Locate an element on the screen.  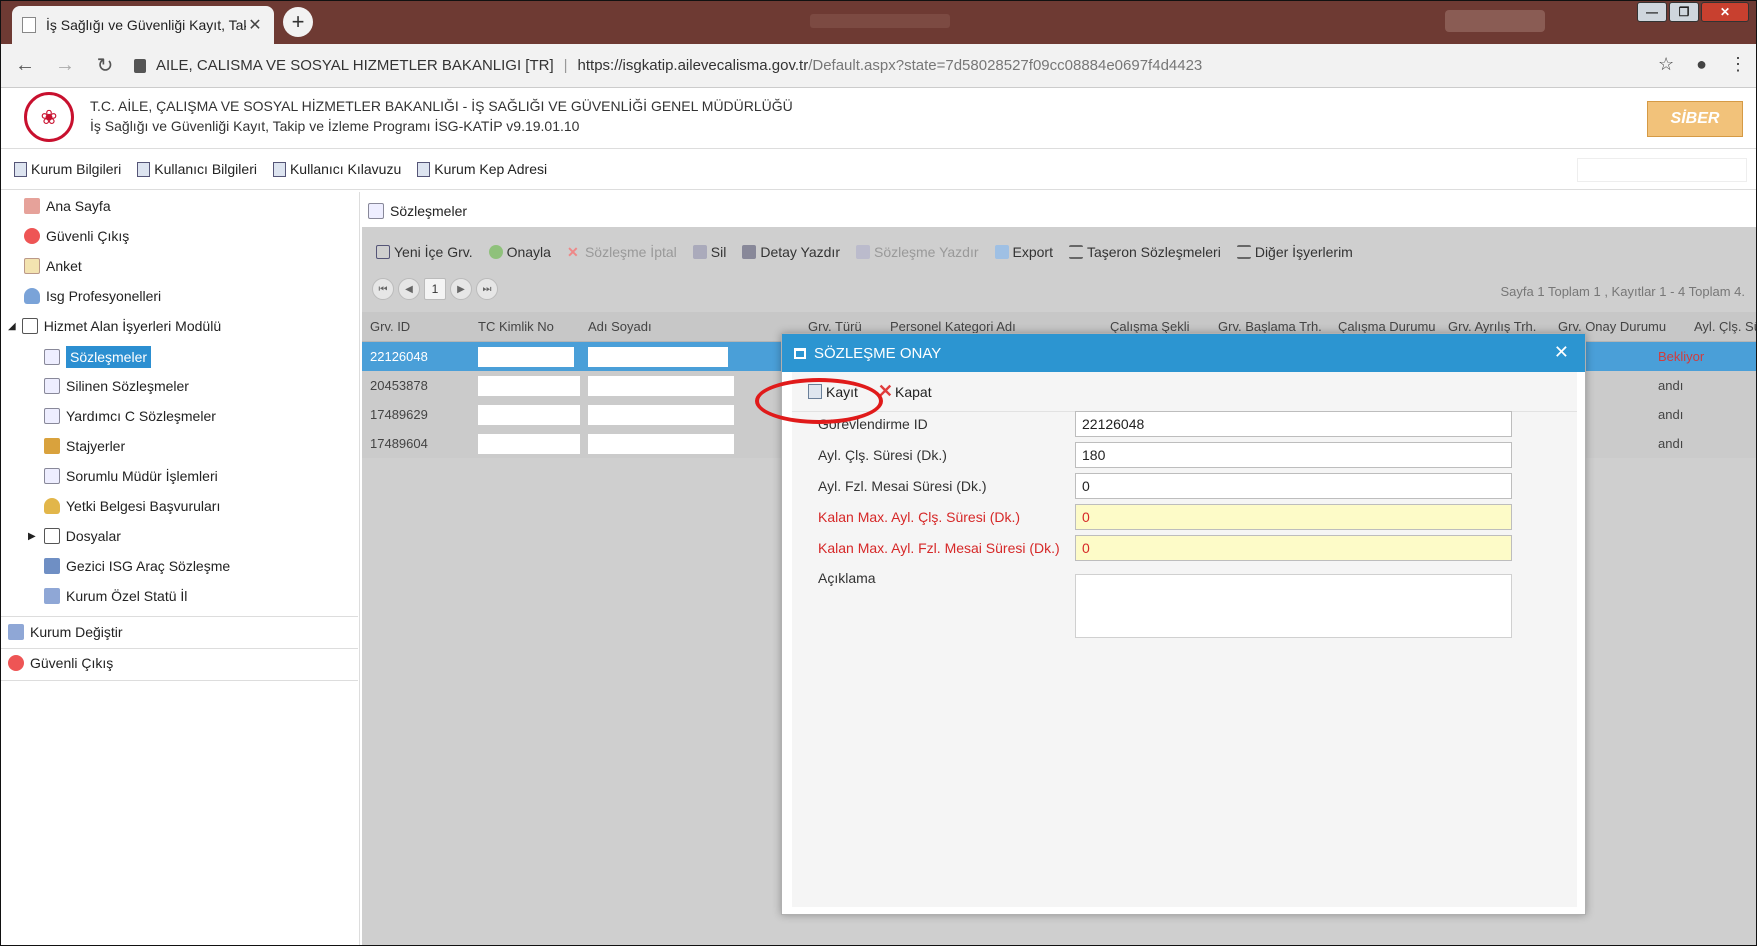
ministry-logo: ❀ is located at coordinates (49, 117).